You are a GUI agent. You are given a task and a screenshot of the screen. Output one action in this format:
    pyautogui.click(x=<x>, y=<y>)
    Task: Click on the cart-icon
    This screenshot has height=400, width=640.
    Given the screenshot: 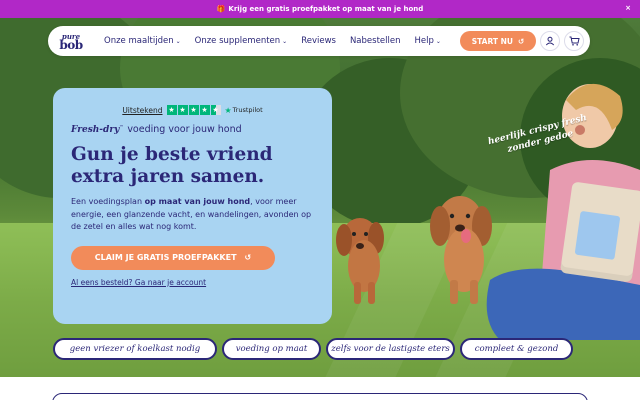 What is the action you would take?
    pyautogui.click(x=574, y=41)
    